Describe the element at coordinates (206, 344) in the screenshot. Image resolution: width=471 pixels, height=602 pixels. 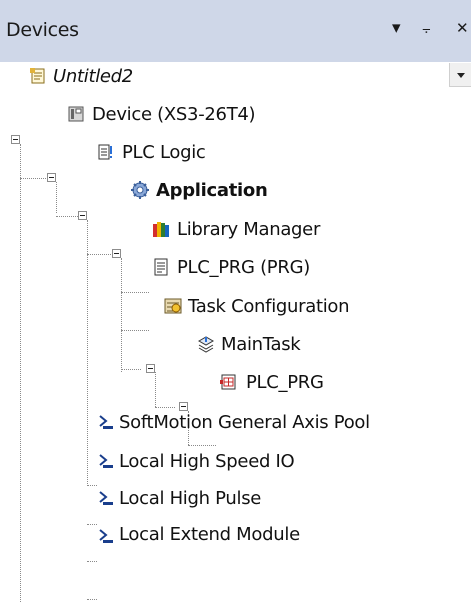
I see `task-icon` at that location.